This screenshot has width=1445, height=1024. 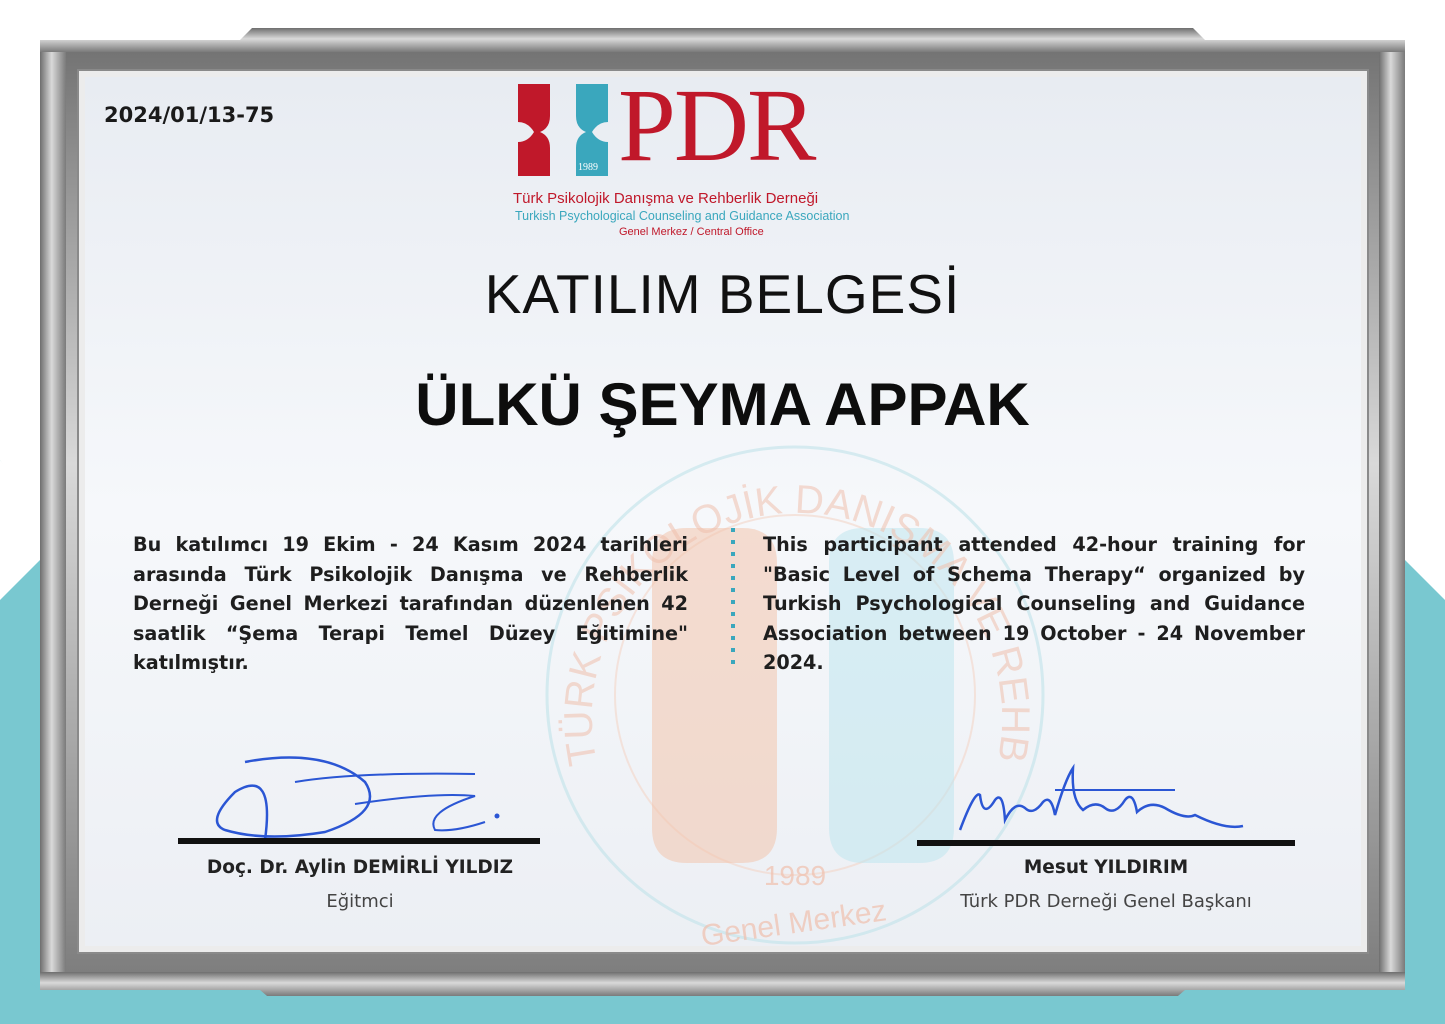 I want to click on signatory-name-right: Mesut YILDIRIM, so click(x=1106, y=867).